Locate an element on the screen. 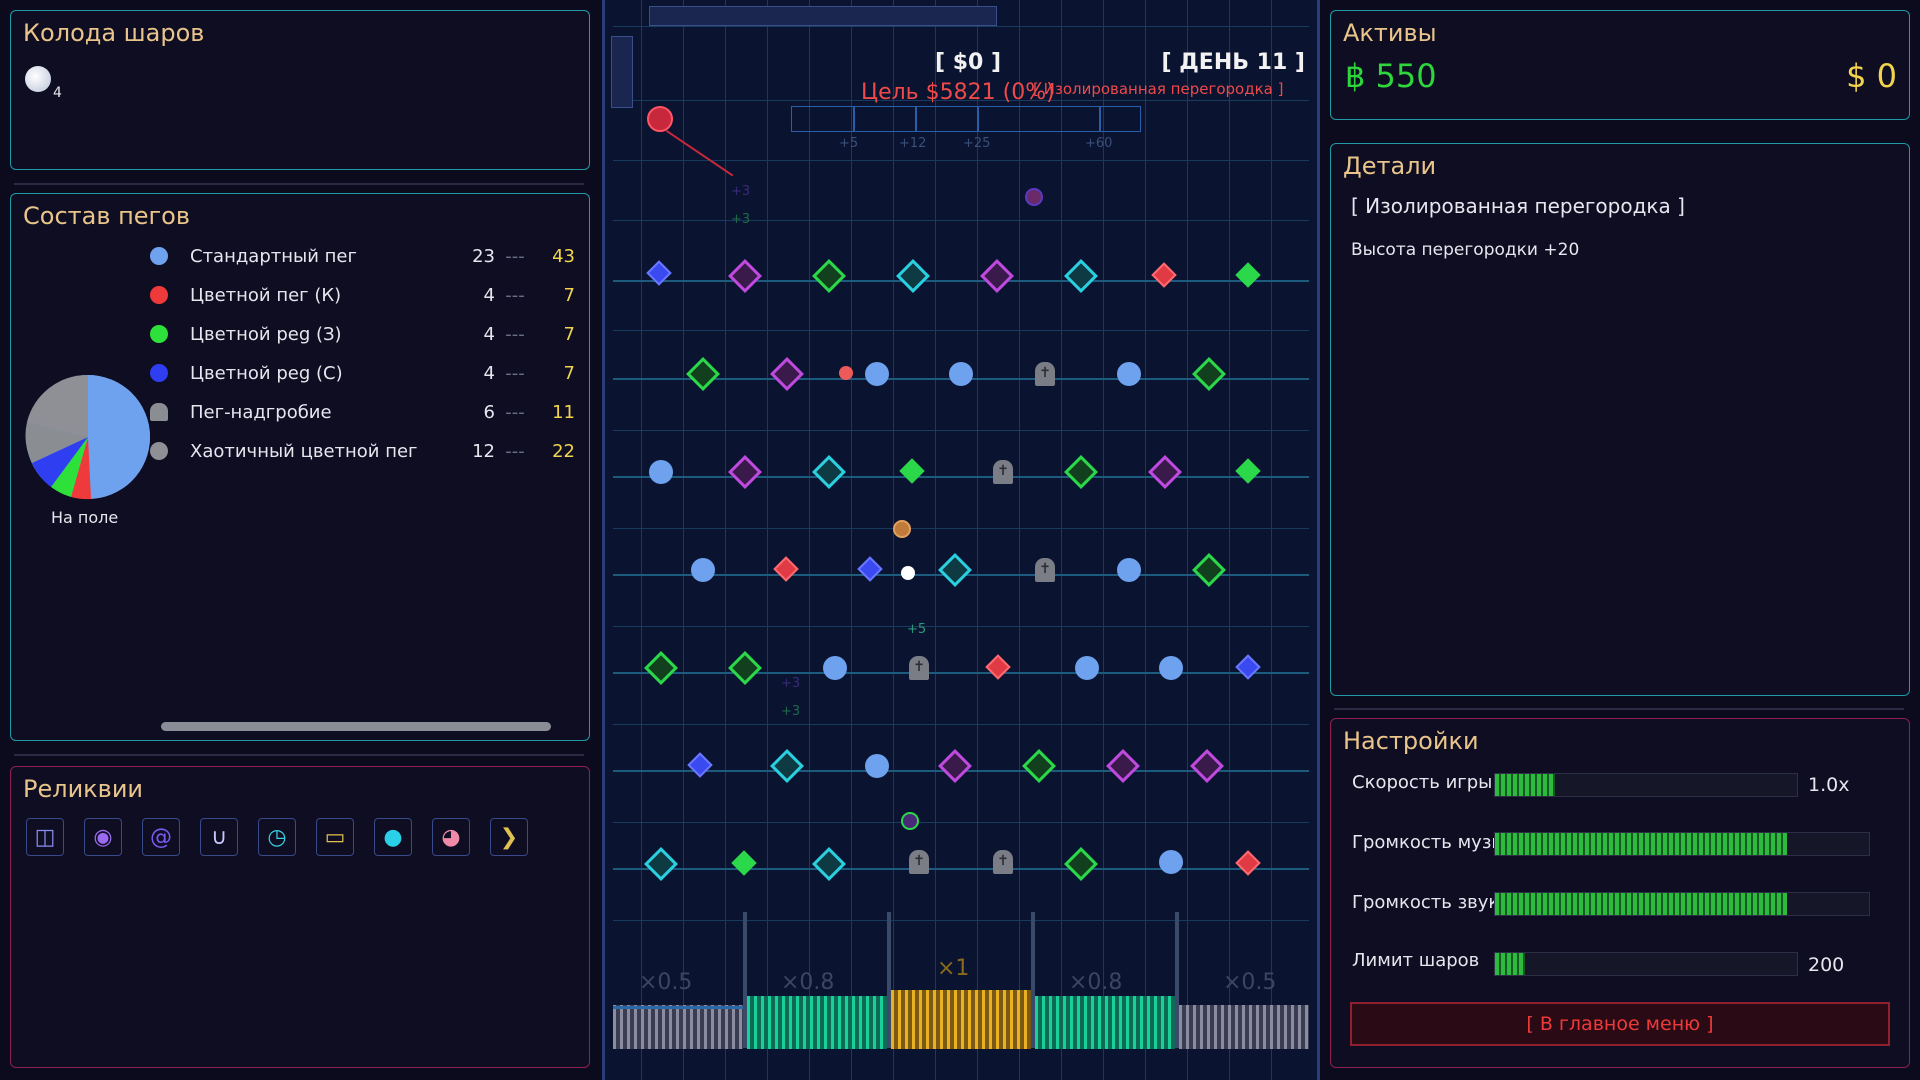 The width and height of the screenshot is (1920, 1080). legend-name: Цветной peg (З) is located at coordinates (266, 334).